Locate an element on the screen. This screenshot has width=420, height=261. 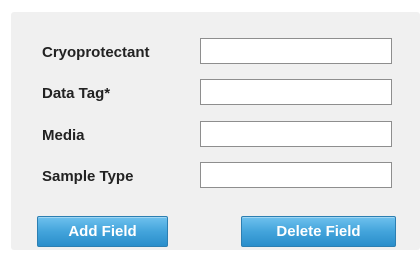
sample-type-label: Sample Type is located at coordinates (88, 176).